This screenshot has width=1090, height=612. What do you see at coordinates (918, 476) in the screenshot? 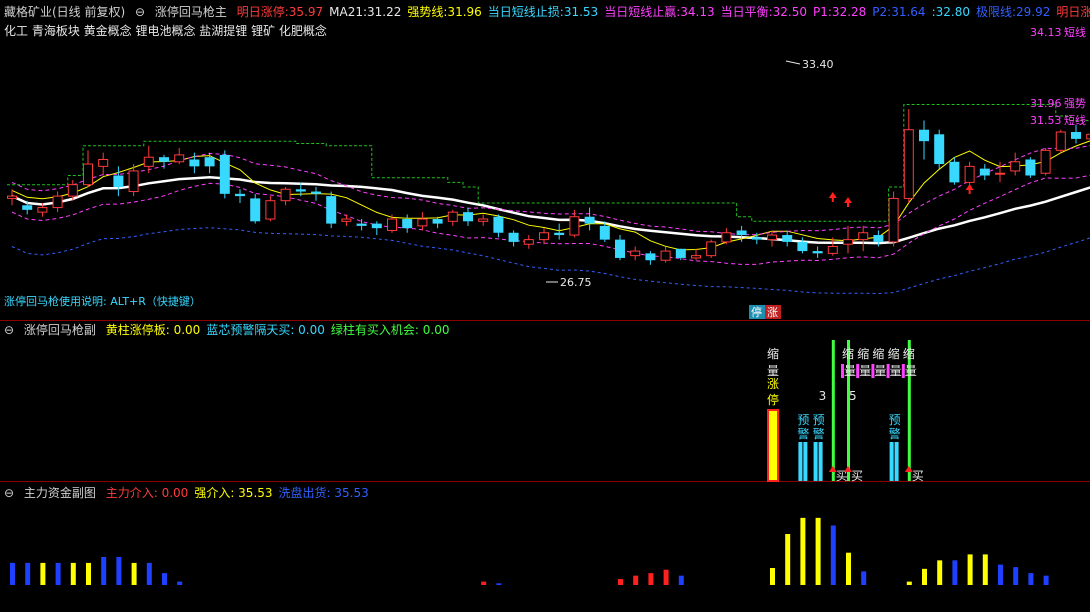
I see `label-buy: 买` at bounding box center [918, 476].